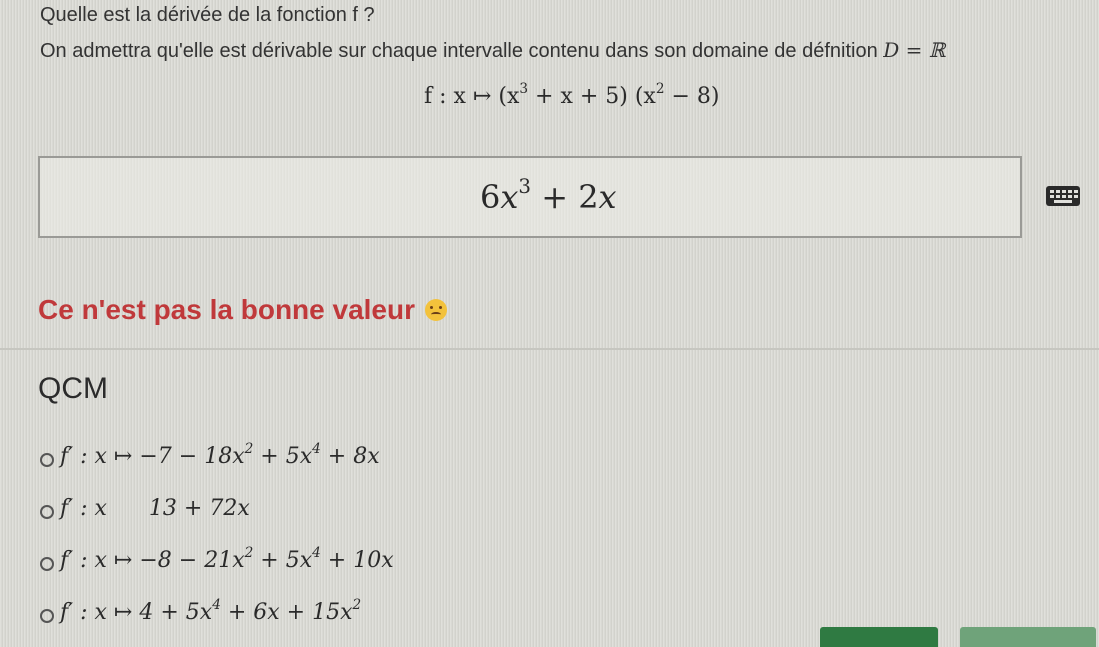 The image size is (1099, 647). Describe the element at coordinates (660, 88) in the screenshot. I see `func-exp-2: 2` at that location.